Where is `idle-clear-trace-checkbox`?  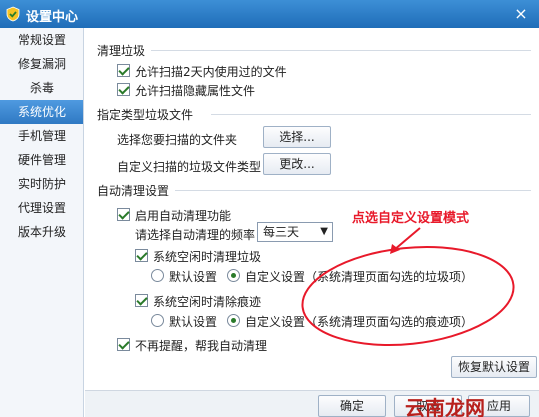
idle-clear-trace-checkbox is located at coordinates (141, 300).